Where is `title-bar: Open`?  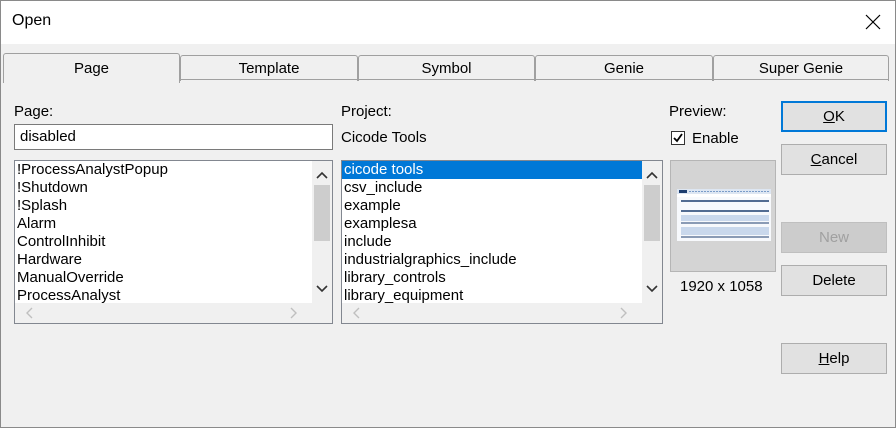
title-bar: Open is located at coordinates (448, 22).